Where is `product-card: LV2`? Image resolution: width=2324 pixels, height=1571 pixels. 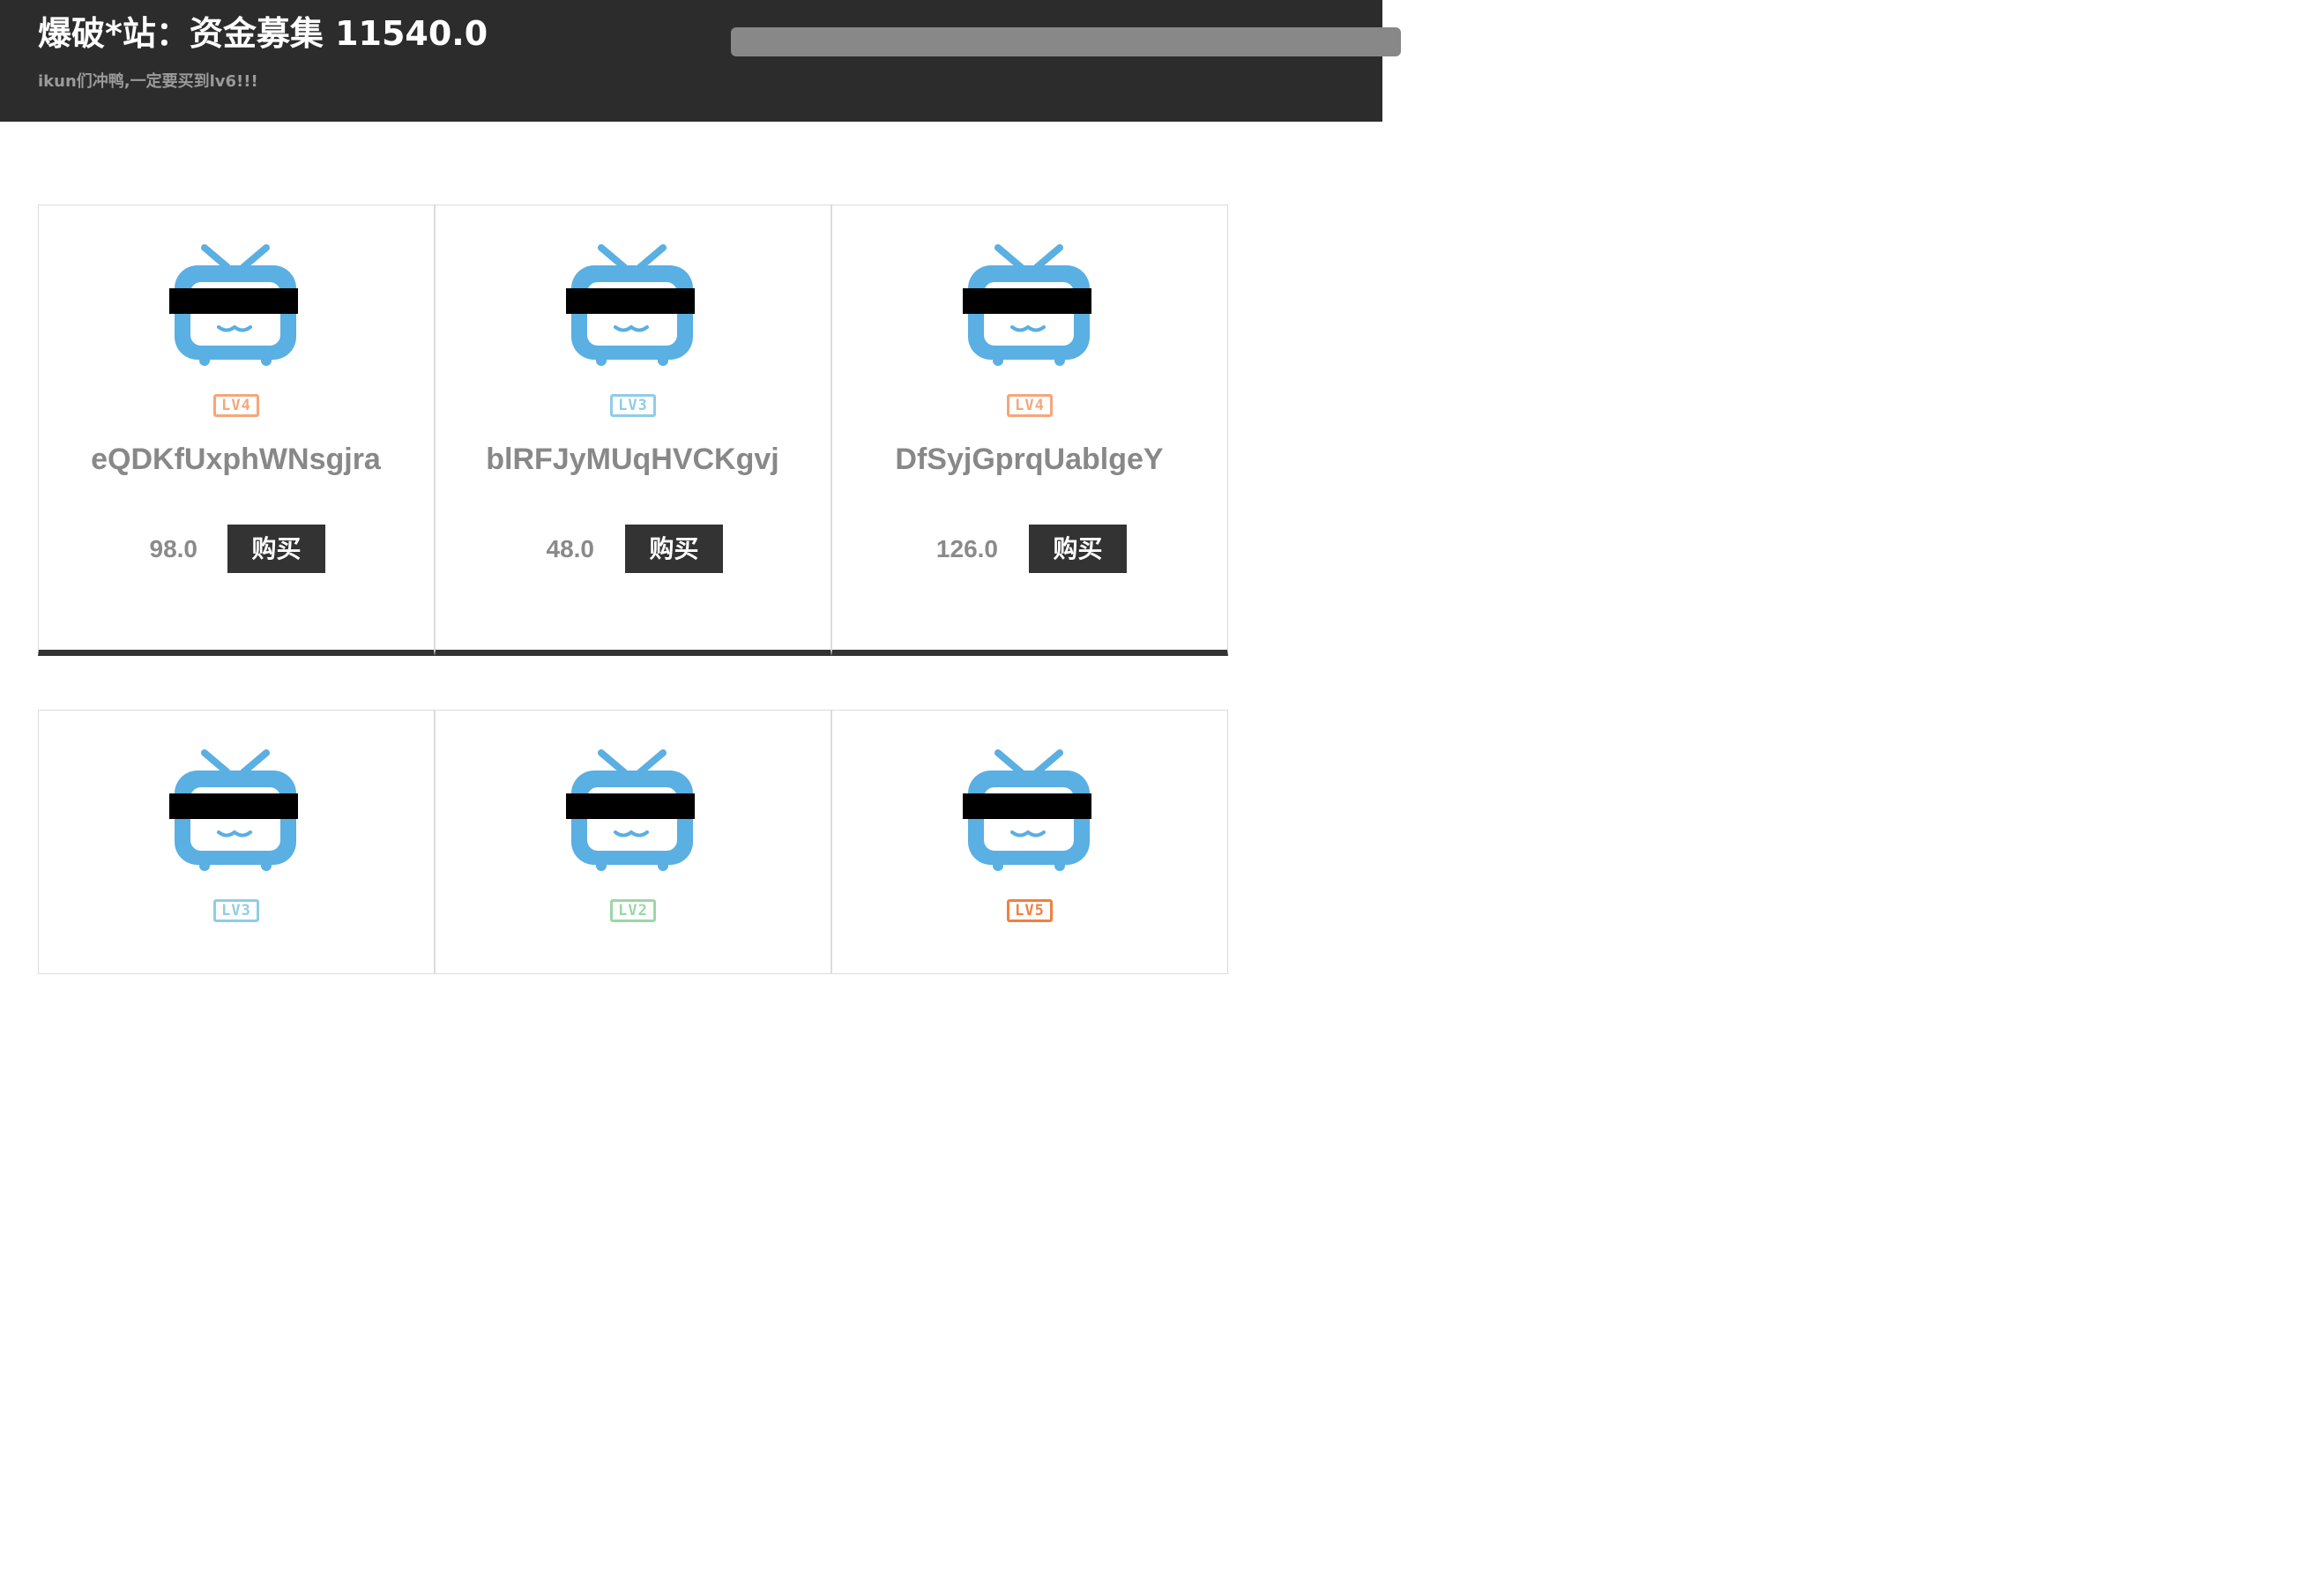
product-card: LV2 is located at coordinates (633, 842).